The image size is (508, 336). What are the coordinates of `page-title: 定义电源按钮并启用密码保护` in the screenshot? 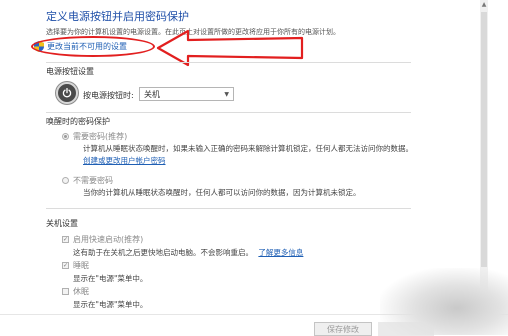 It's located at (117, 16).